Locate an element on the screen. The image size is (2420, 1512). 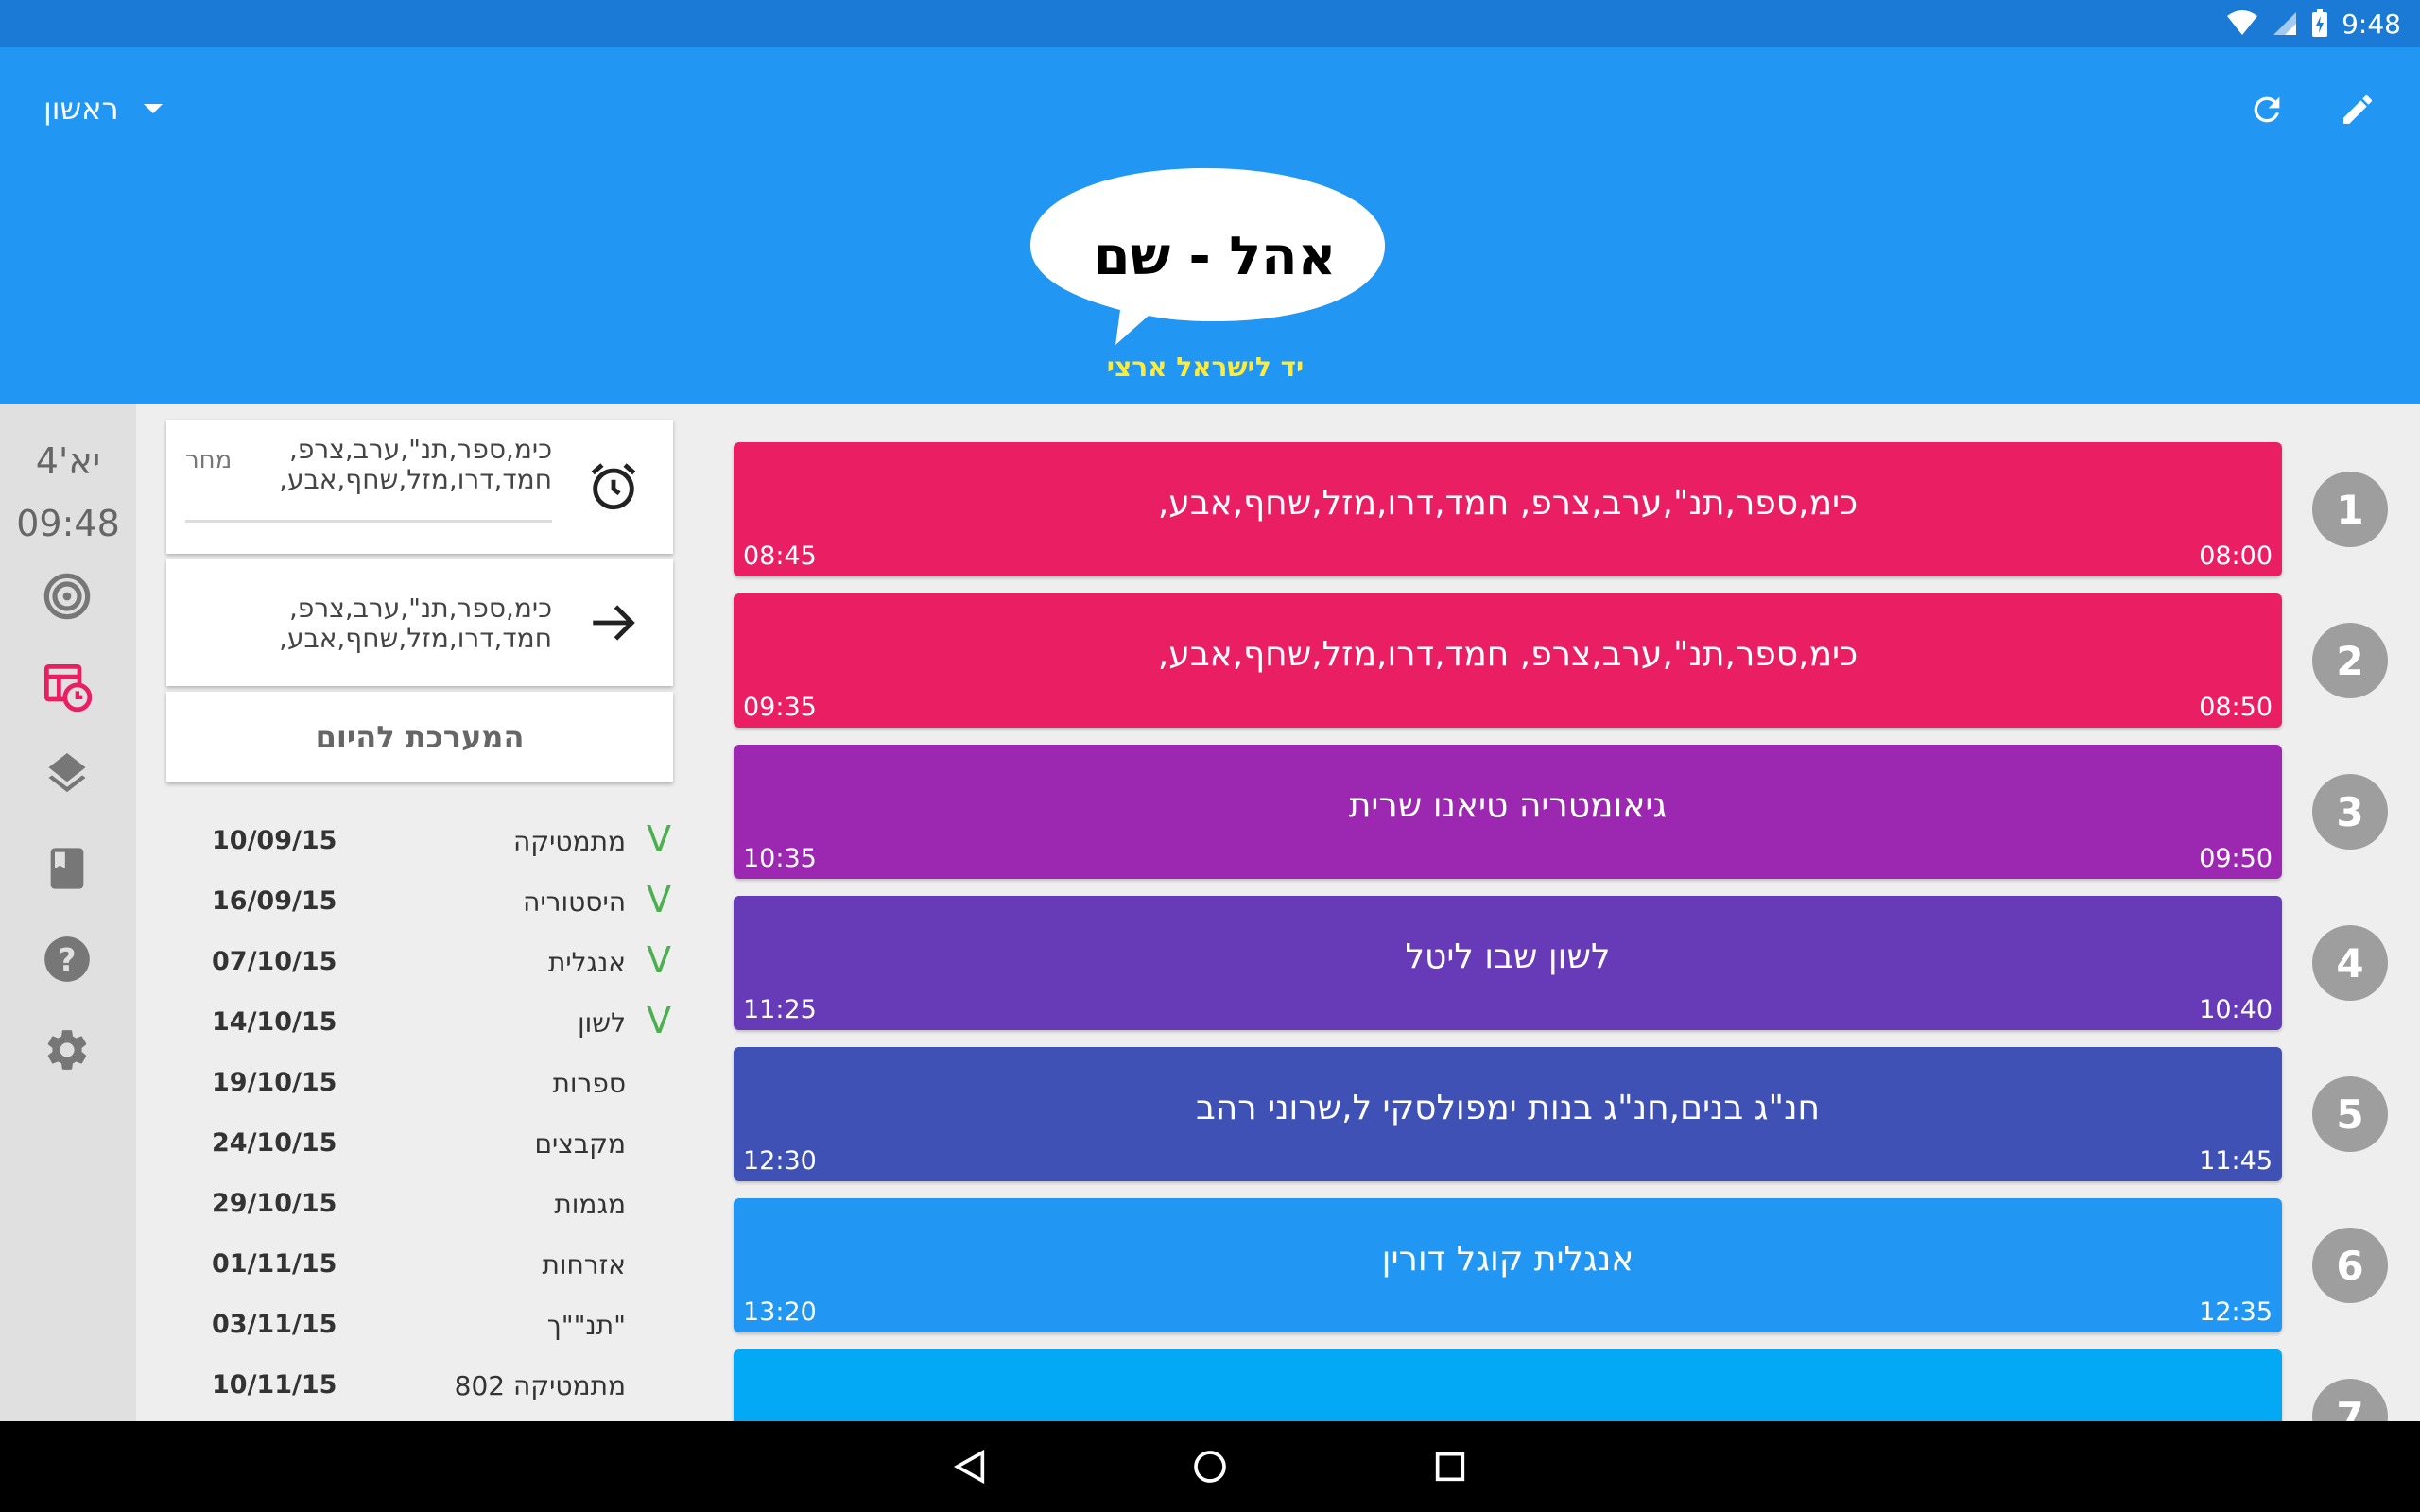
recents-button is located at coordinates (1450, 1466).